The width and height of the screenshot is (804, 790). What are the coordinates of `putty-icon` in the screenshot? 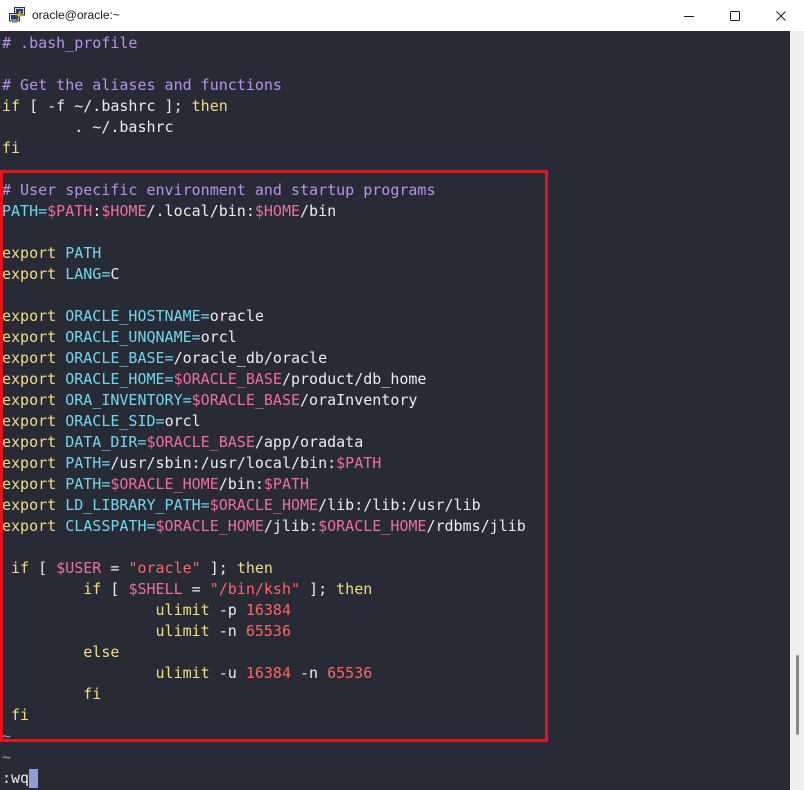 It's located at (17, 15).